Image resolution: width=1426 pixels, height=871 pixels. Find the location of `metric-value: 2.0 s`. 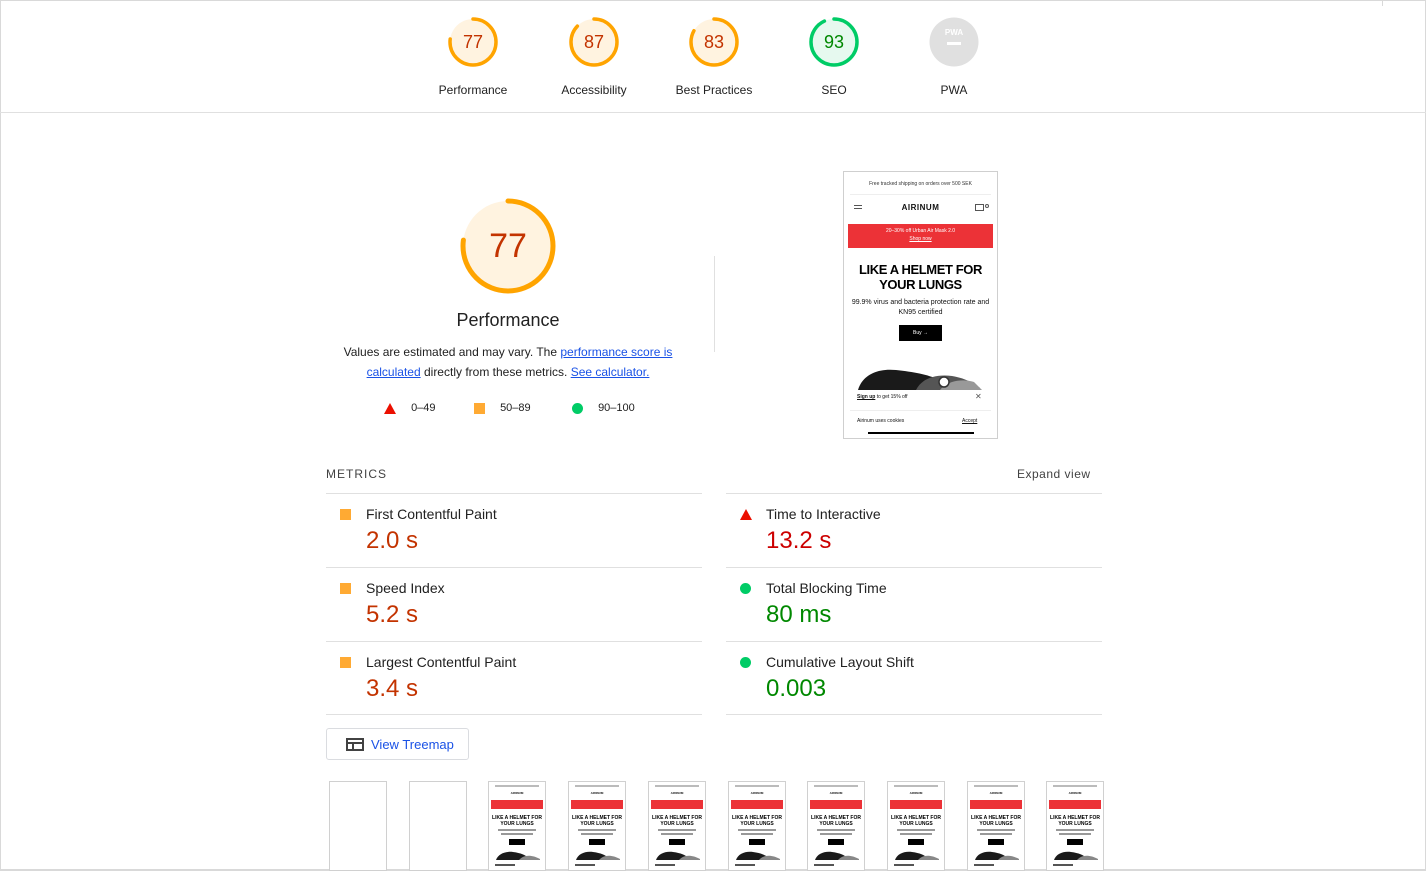

metric-value: 2.0 s is located at coordinates (392, 540).